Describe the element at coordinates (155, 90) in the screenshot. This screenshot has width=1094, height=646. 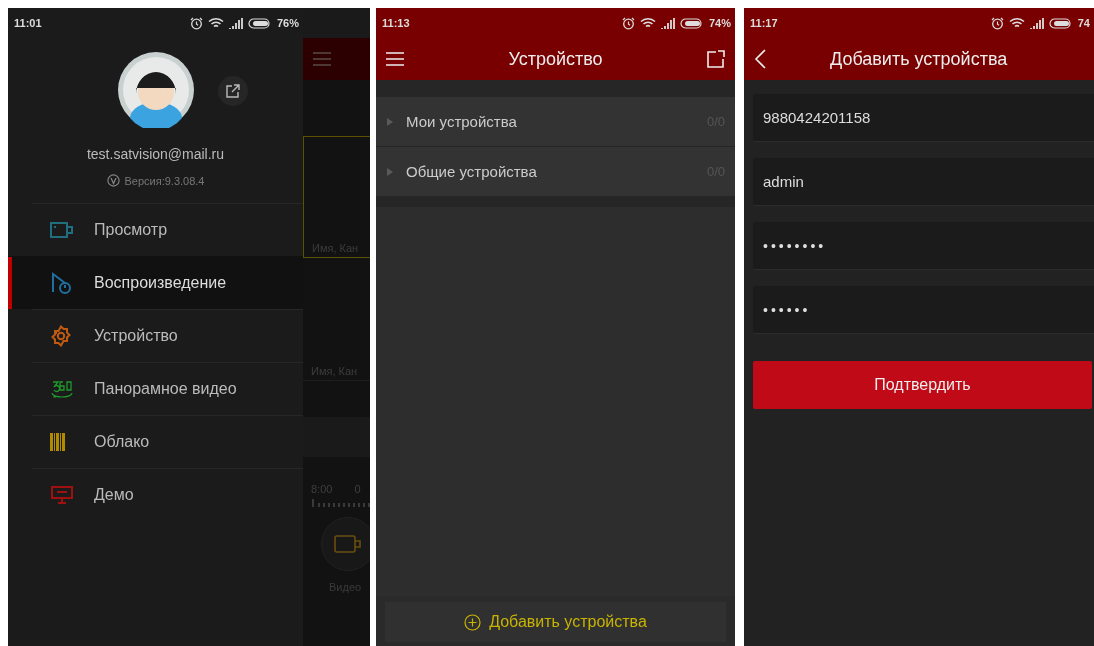
I see `avatar` at that location.